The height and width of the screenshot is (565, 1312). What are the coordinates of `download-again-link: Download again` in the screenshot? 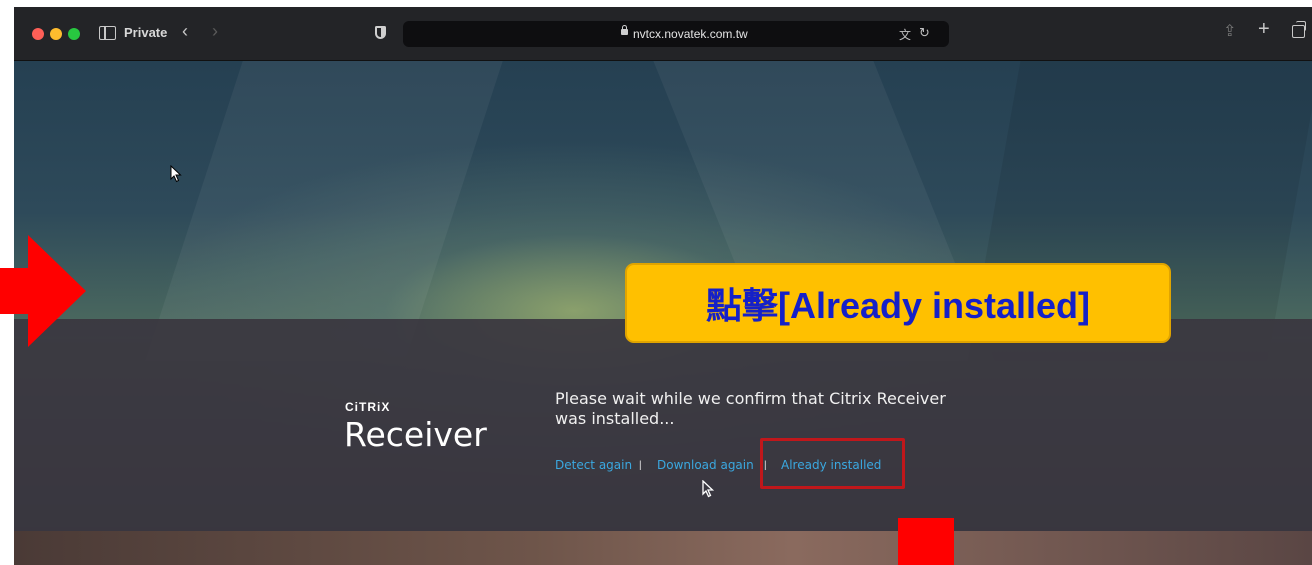 It's located at (705, 465).